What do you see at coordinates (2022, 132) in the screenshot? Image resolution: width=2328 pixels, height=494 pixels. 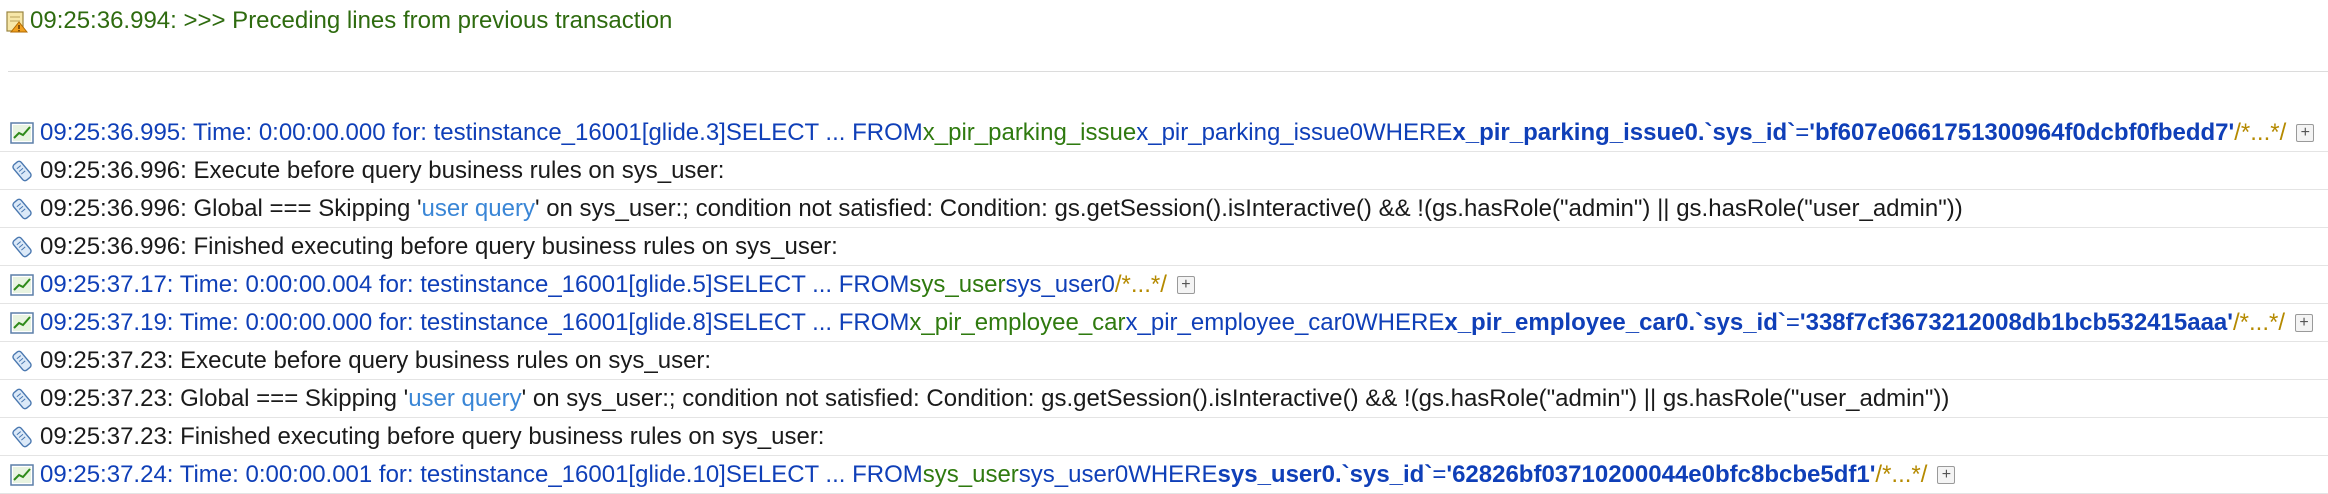 I see `sys-id-value: 'bf607e0661751300964f0dcbf0fbedd7'` at bounding box center [2022, 132].